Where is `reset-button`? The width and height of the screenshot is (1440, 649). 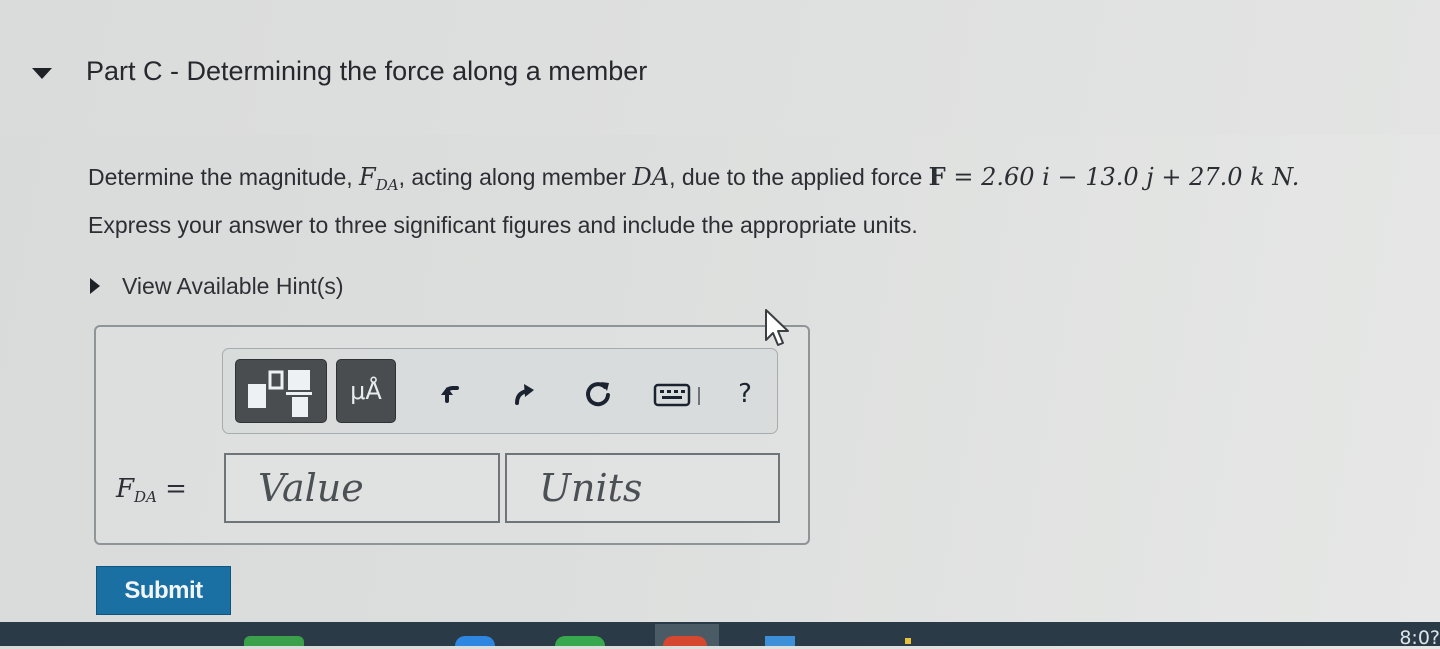
reset-button is located at coordinates (598, 394).